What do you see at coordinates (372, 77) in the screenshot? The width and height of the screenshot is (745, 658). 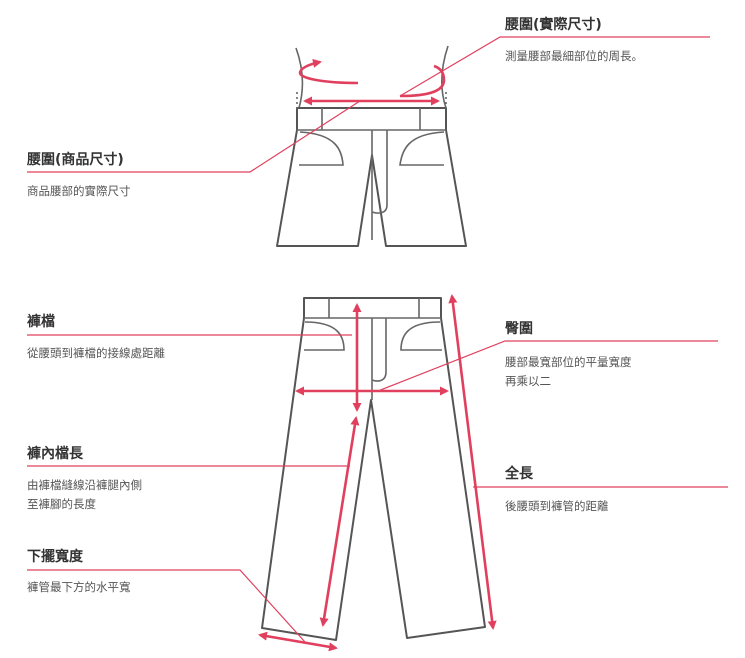 I see `torso-outline` at bounding box center [372, 77].